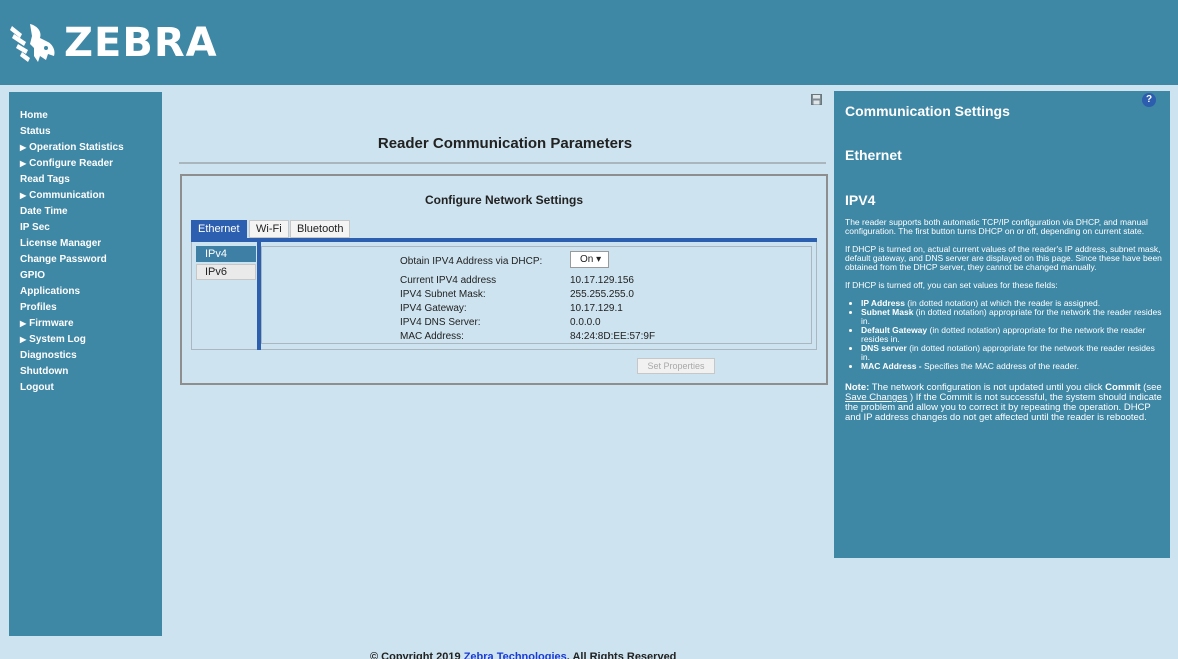 The image size is (1178, 659). What do you see at coordinates (1149, 100) in the screenshot?
I see `help-icon: ?` at bounding box center [1149, 100].